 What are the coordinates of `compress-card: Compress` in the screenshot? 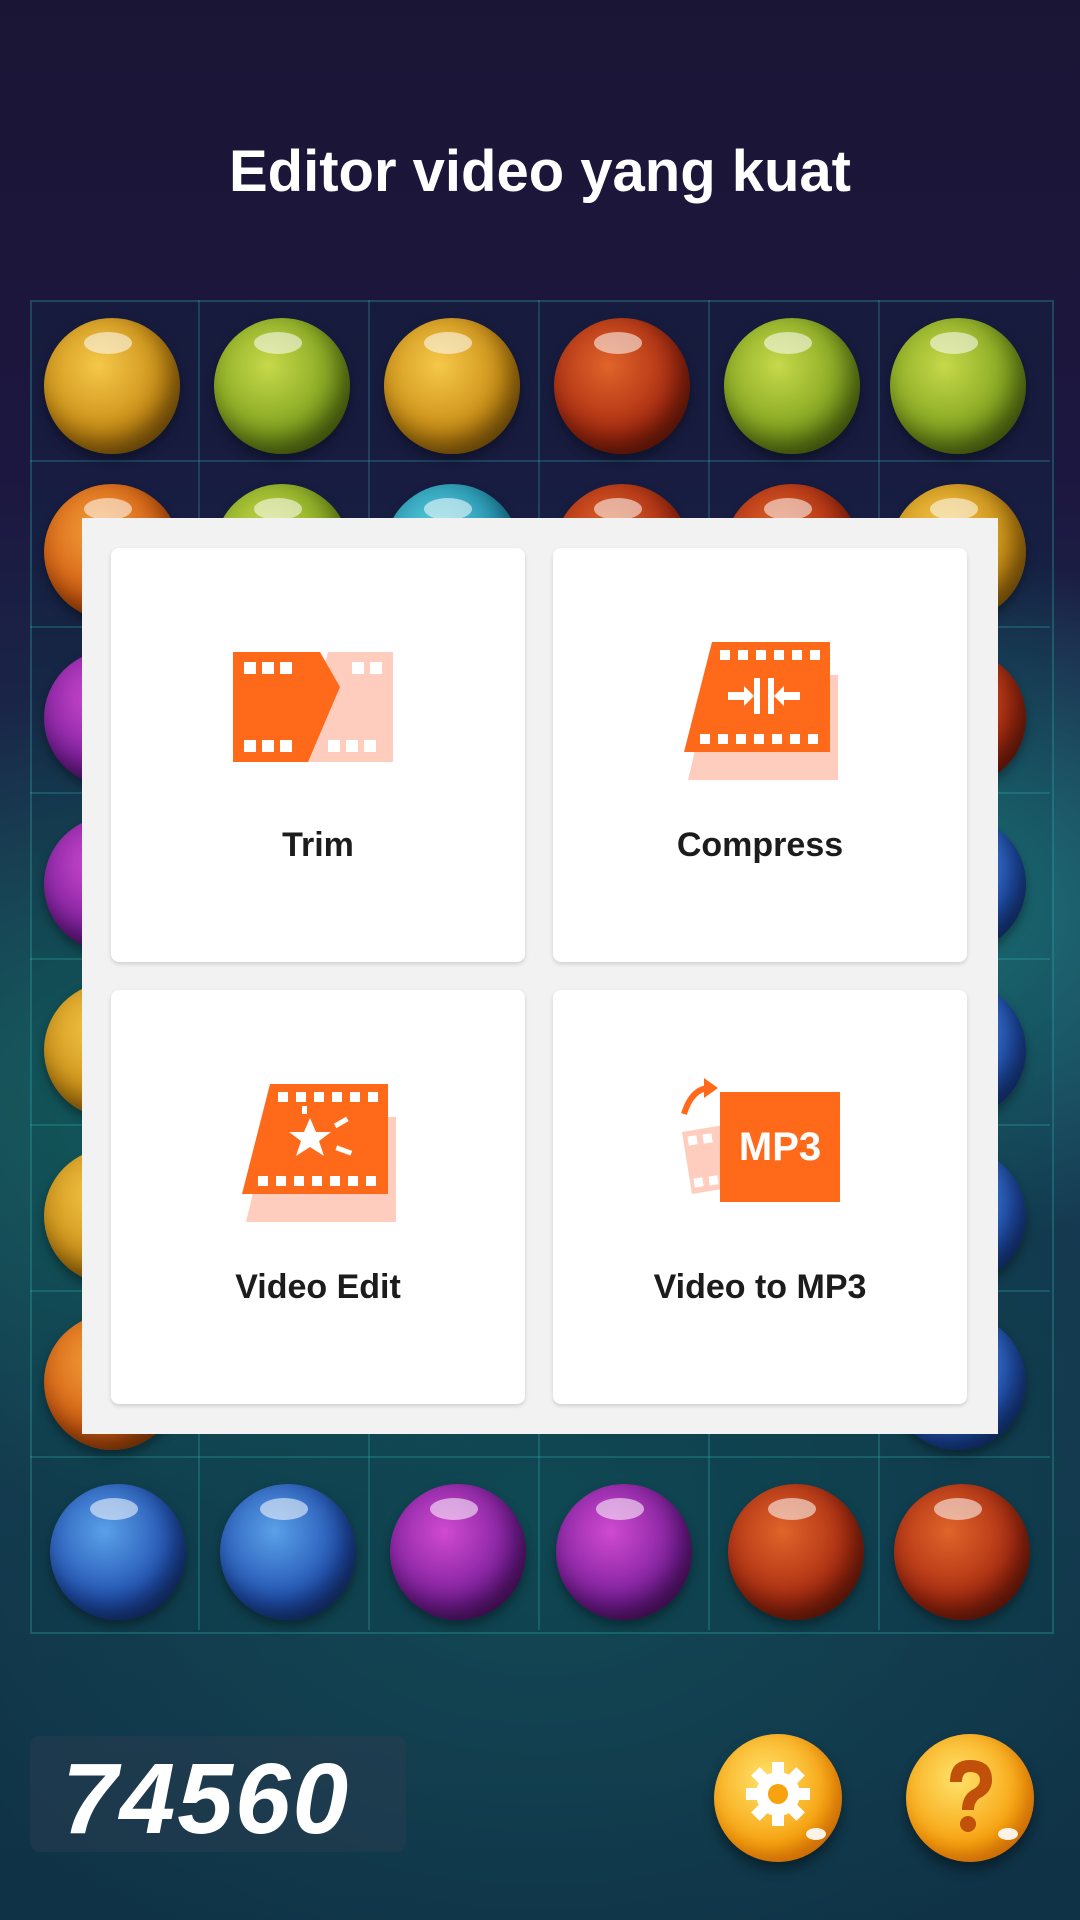 It's located at (760, 755).